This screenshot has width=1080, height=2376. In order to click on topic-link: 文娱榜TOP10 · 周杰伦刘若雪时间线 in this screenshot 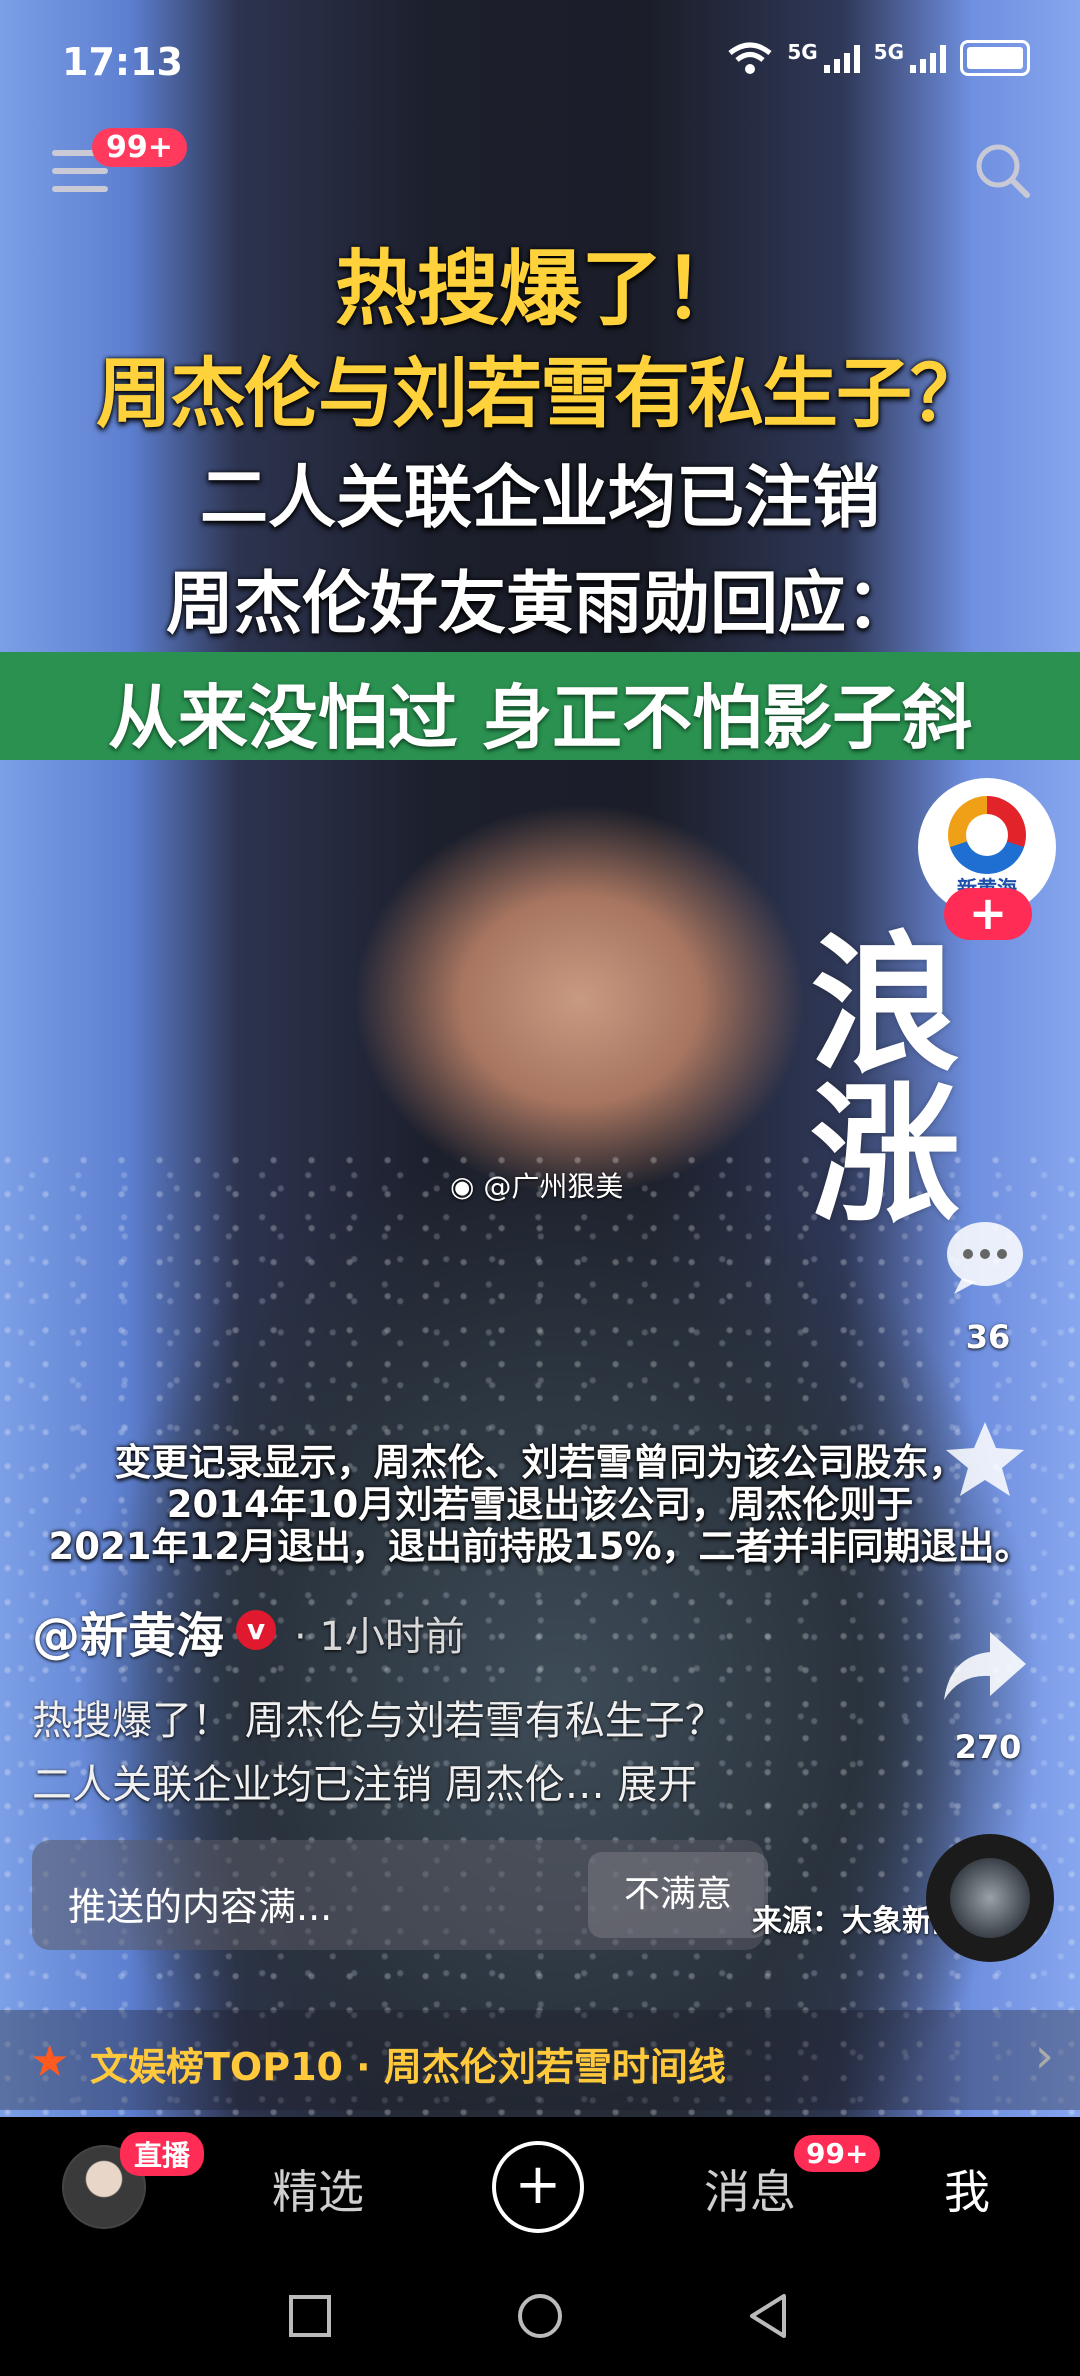, I will do `click(408, 2063)`.